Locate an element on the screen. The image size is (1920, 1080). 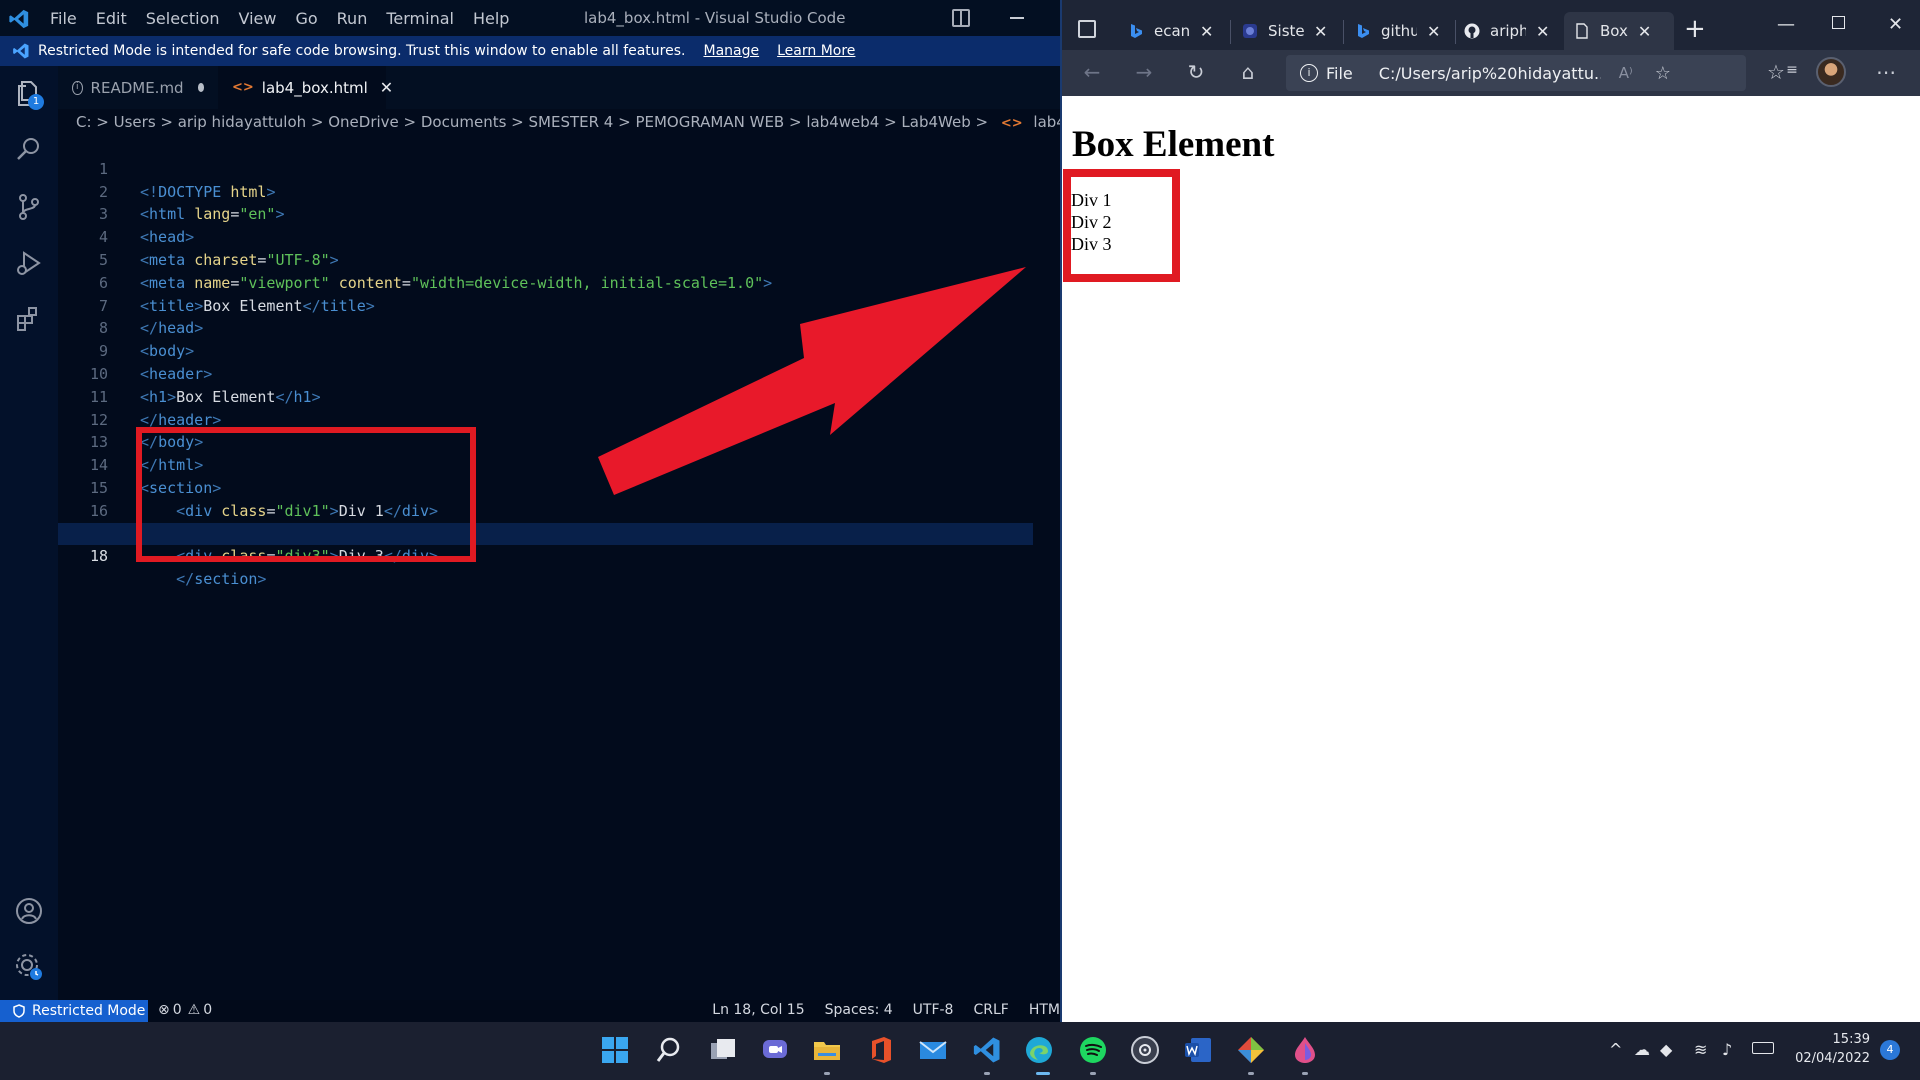
maximize-icon is located at coordinates (1838, 22).